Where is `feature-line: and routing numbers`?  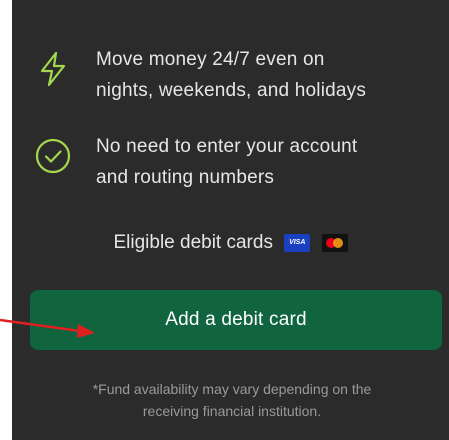 feature-line: and routing numbers is located at coordinates (185, 177).